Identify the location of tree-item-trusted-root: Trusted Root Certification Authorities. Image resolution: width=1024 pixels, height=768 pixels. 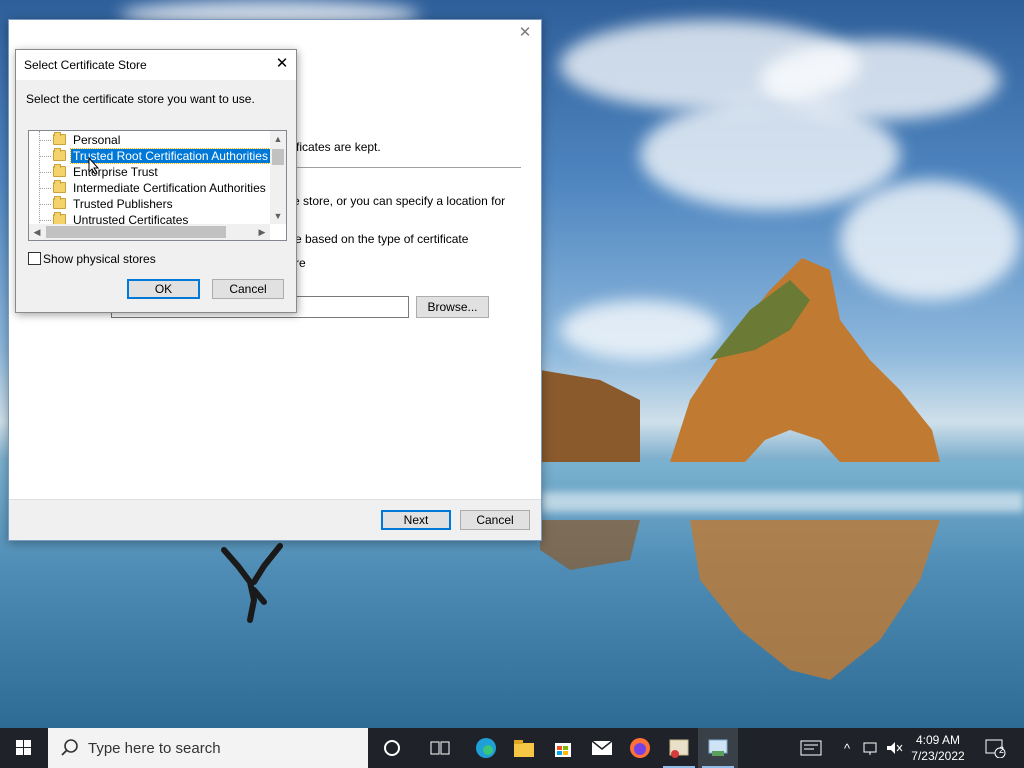
(150, 156).